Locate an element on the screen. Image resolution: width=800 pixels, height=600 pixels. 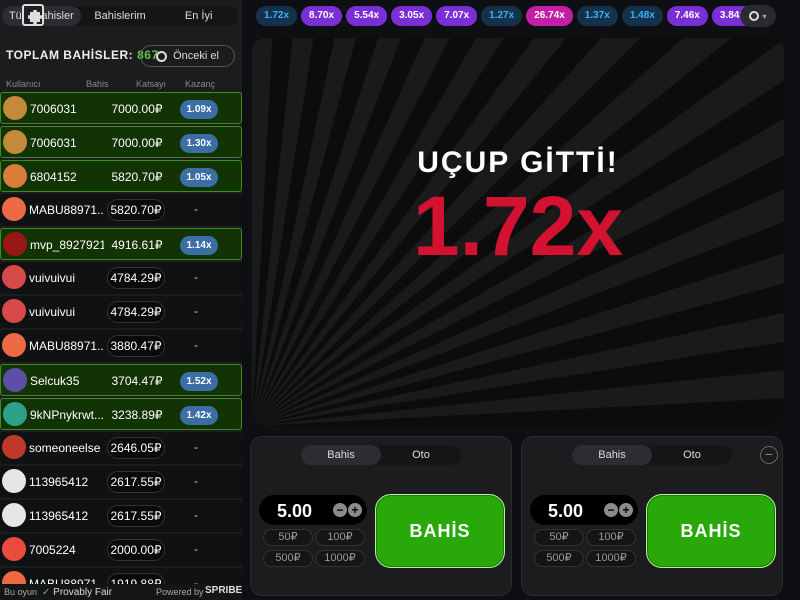
bet-amount: 3704.47₽ is located at coordinates (137, 381).